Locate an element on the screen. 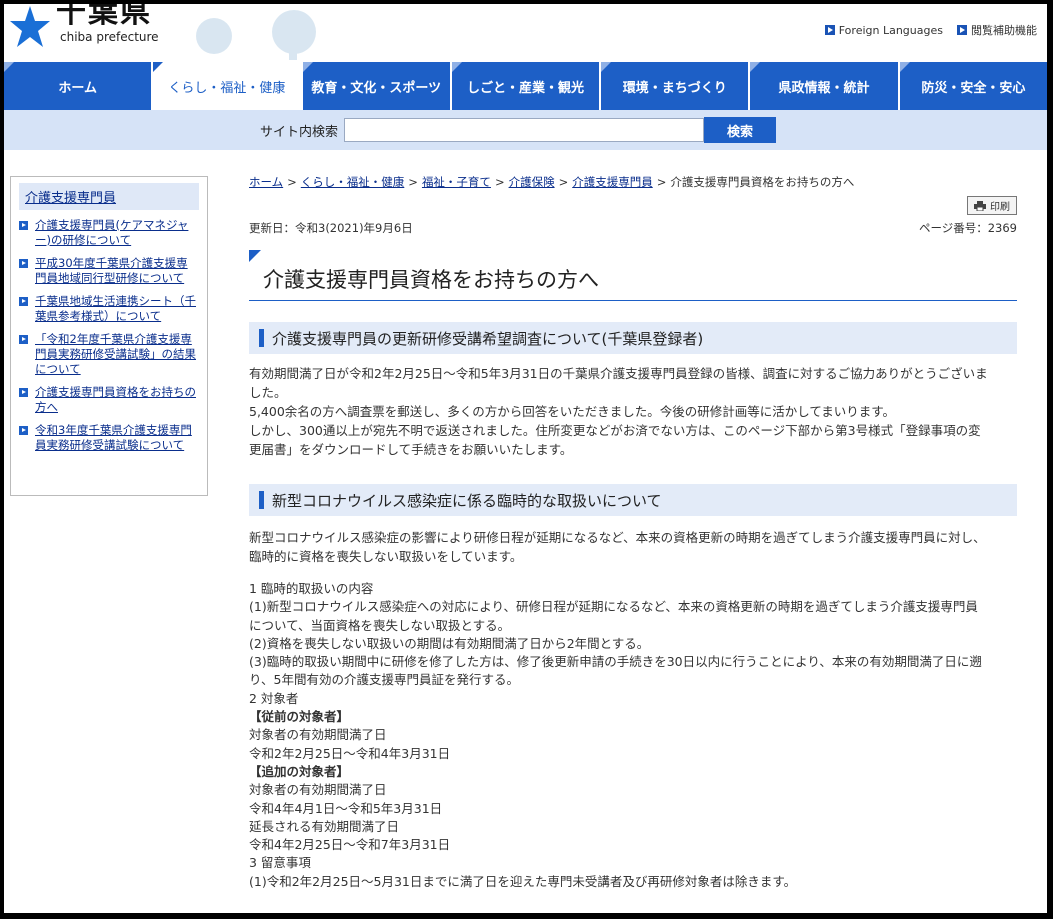 The image size is (1053, 919). sidebar-item: 介護支援専門員(ケアマネジャー)の研修について is located at coordinates (109, 233).